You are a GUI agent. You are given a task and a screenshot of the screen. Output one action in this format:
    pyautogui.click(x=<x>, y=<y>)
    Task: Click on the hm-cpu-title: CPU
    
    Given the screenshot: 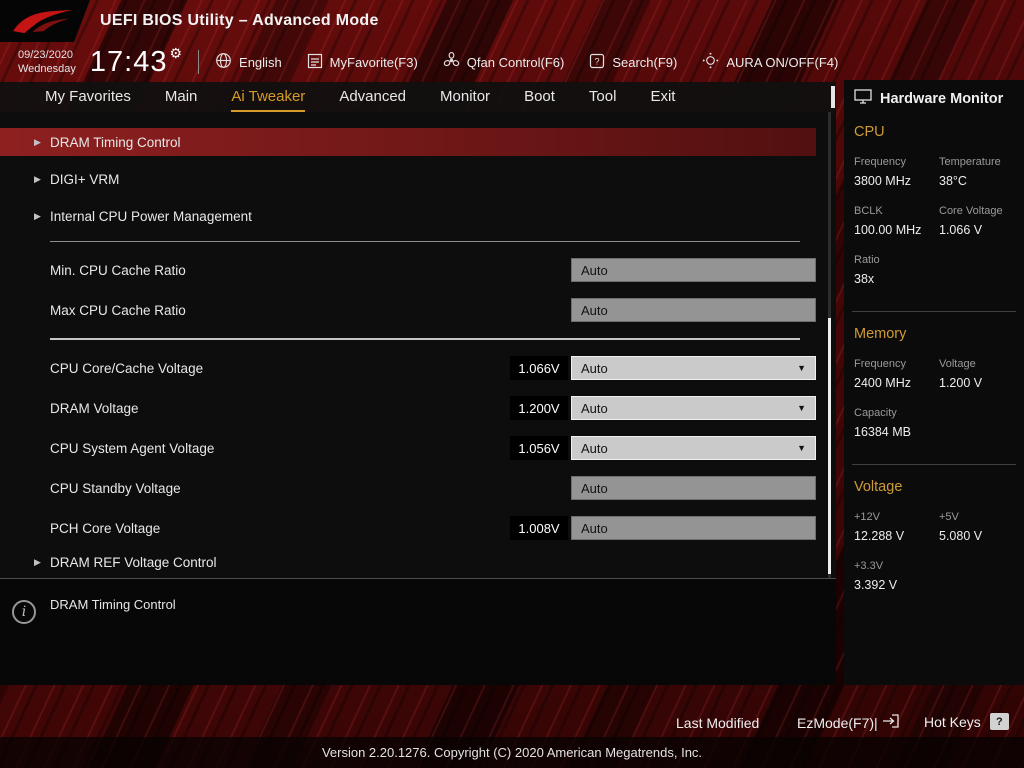 What is the action you would take?
    pyautogui.click(x=869, y=132)
    